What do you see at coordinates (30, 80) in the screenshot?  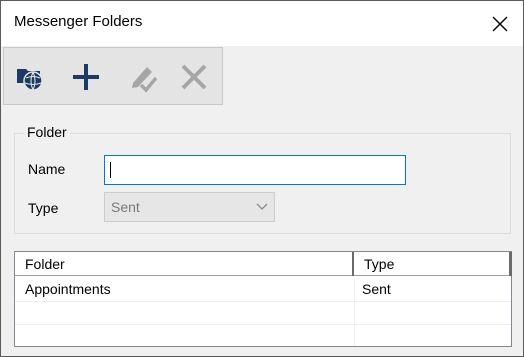 I see `folder-globe-icon` at bounding box center [30, 80].